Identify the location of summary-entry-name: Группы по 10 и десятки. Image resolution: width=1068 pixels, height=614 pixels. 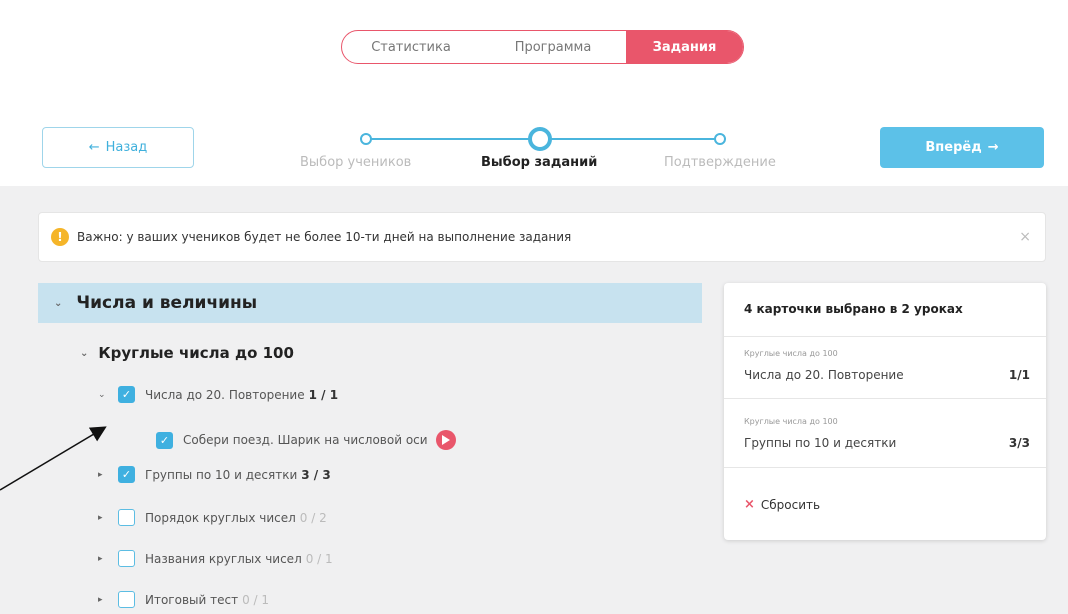
(820, 443).